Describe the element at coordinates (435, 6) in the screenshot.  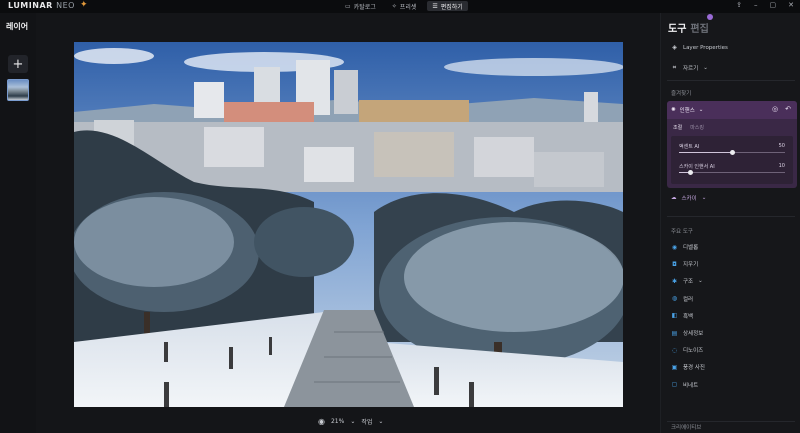
I see `sliders-icon: ☰` at that location.